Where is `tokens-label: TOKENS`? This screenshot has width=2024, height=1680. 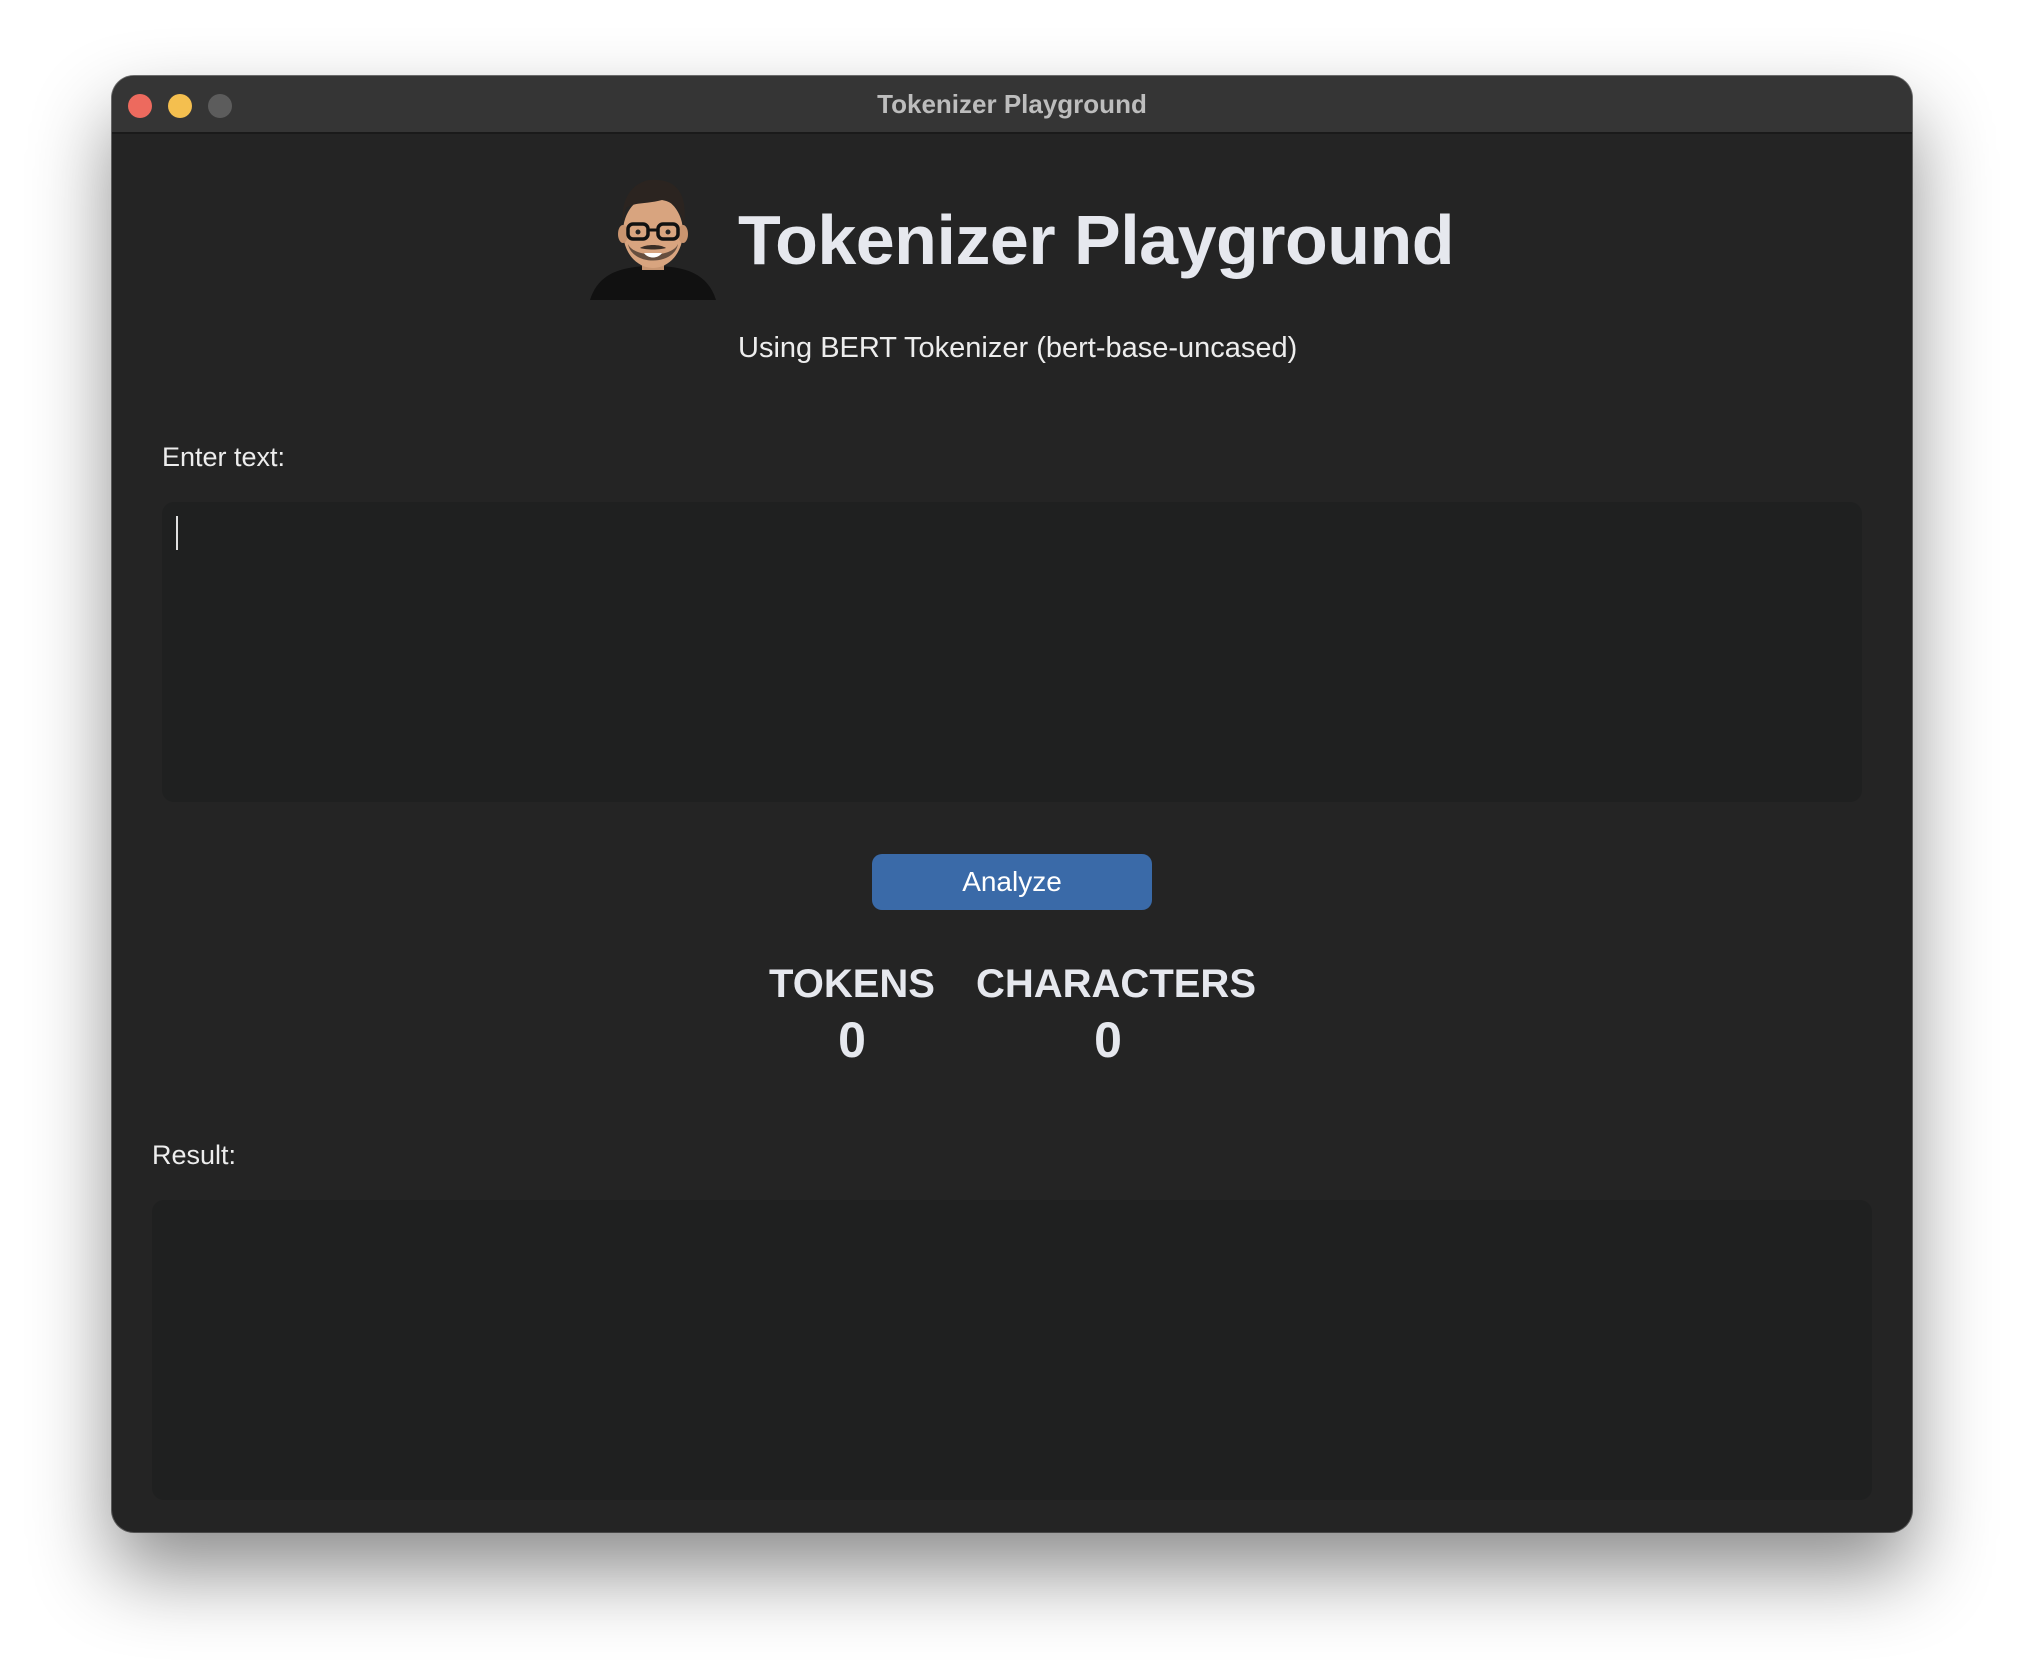
tokens-label: TOKENS is located at coordinates (852, 984).